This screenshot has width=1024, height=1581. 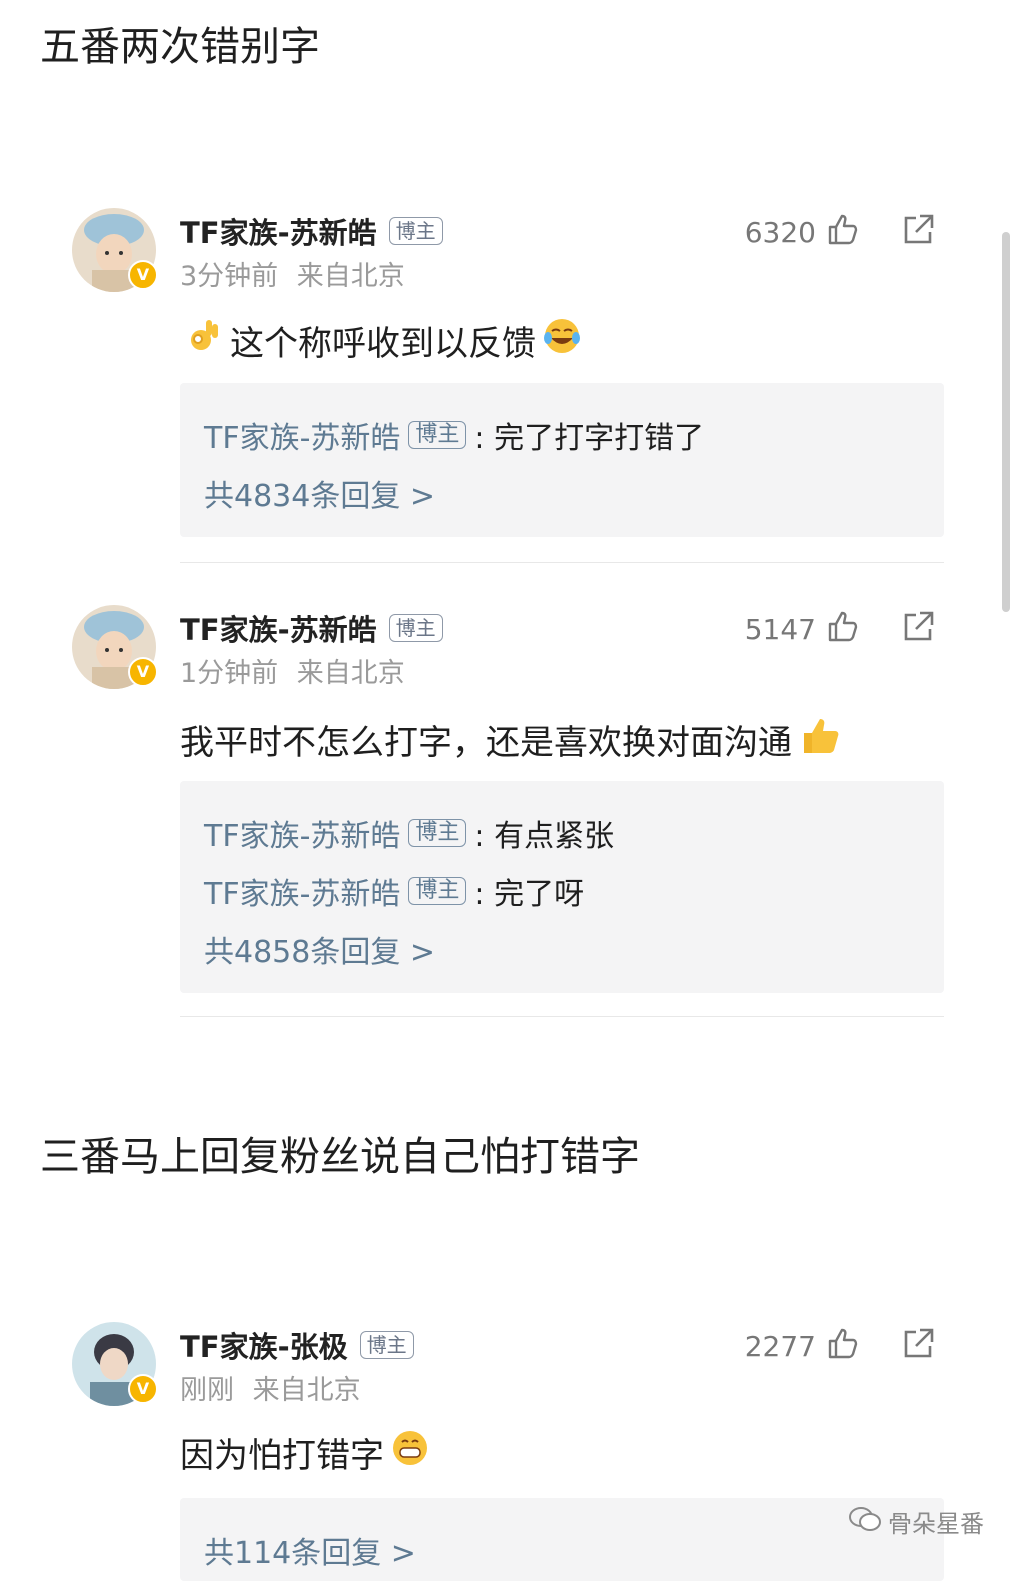 What do you see at coordinates (229, 276) in the screenshot?
I see `comment-time: 3分钟前` at bounding box center [229, 276].